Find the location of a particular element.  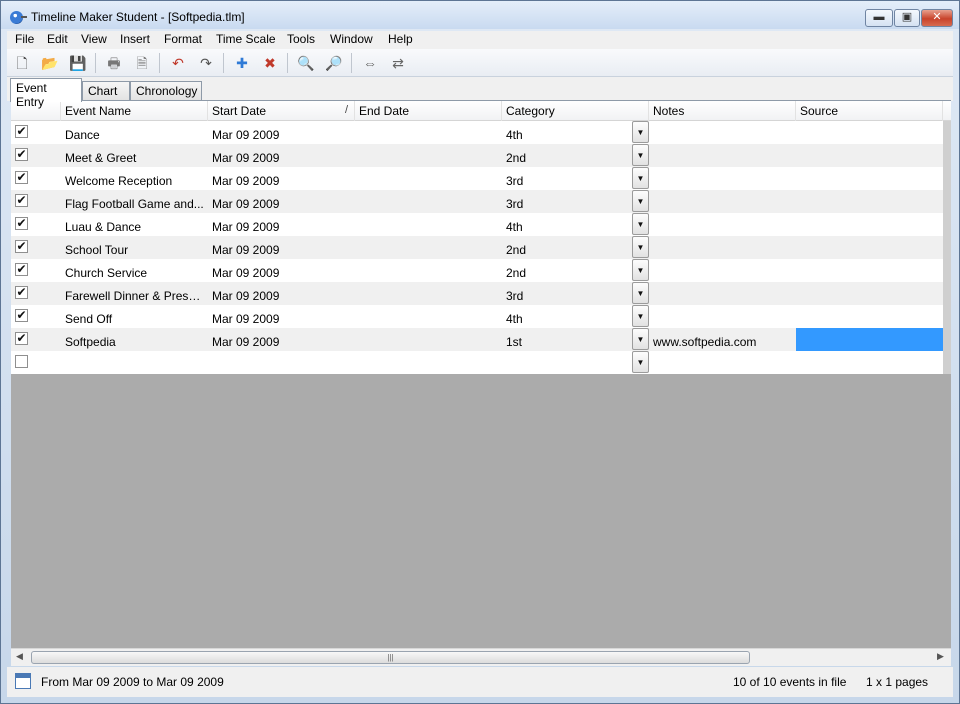

table-row: ✔ Send Off Mar 09 2009 4th ▼ is located at coordinates (477, 316).